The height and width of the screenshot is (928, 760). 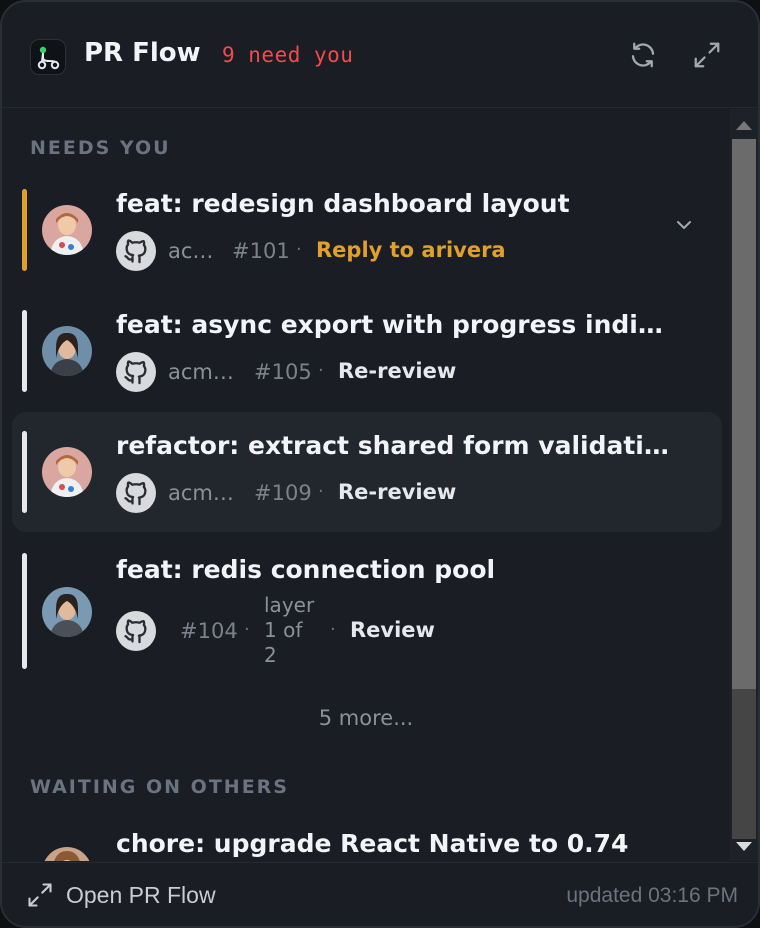 What do you see at coordinates (283, 493) in the screenshot?
I see `pr-number: #109` at bounding box center [283, 493].